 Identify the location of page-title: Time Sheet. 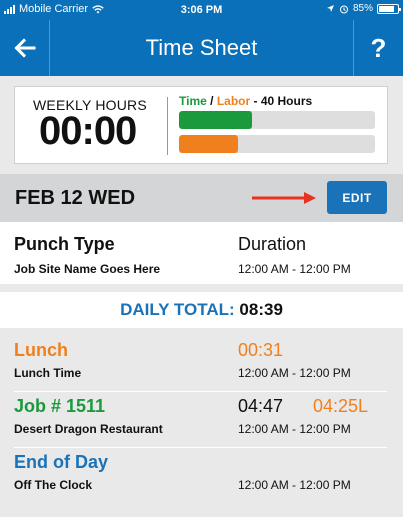
(201, 47).